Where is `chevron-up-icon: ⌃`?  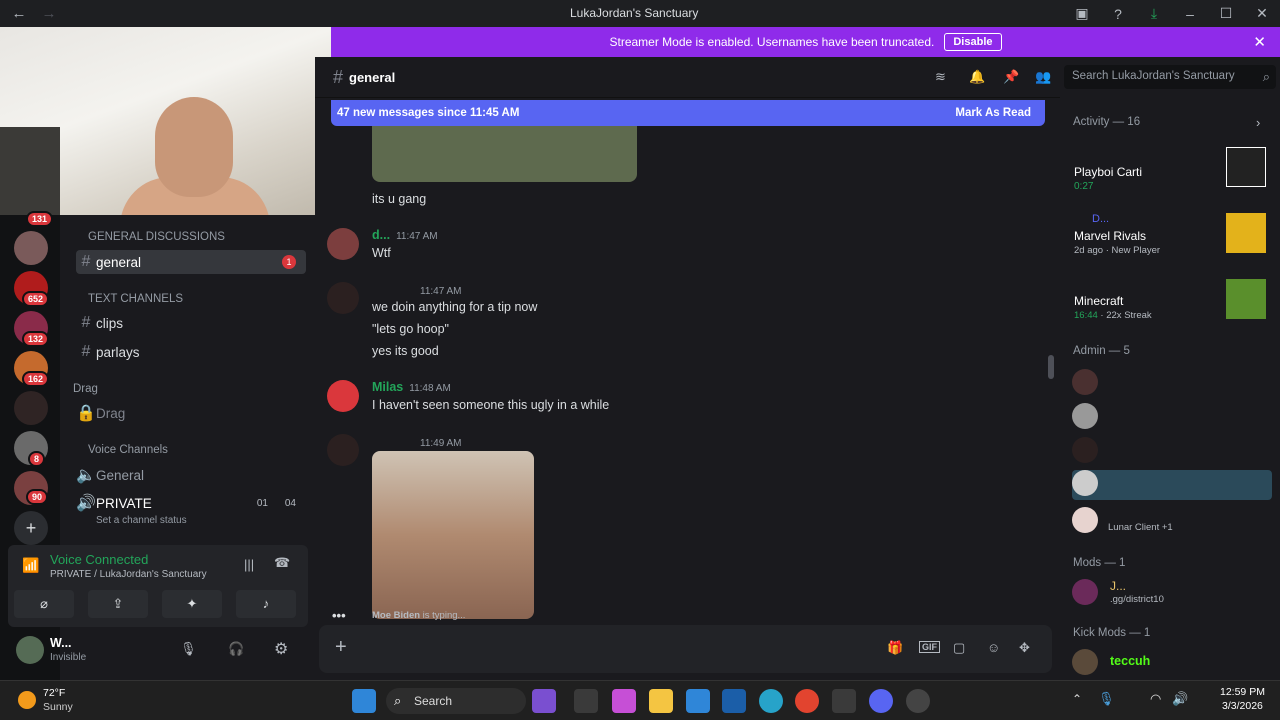
chevron-up-icon: ⌃ is located at coordinates (1077, 699).